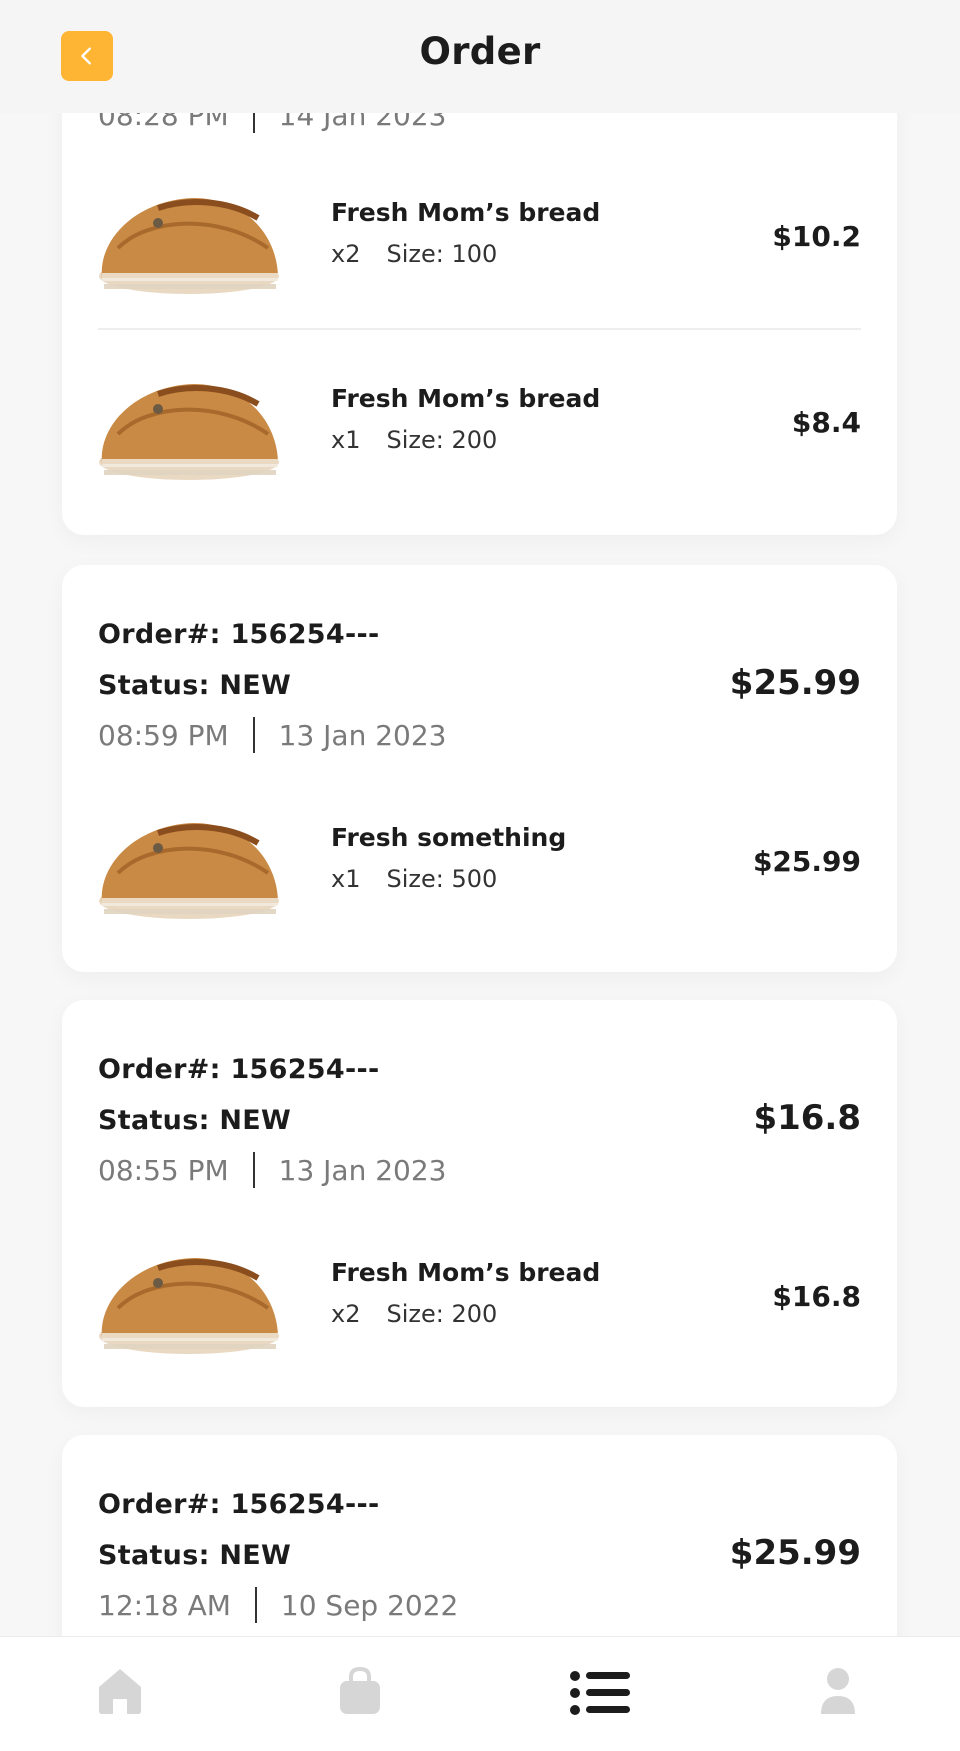 The width and height of the screenshot is (960, 1751). I want to click on nav-home, so click(120, 1693).